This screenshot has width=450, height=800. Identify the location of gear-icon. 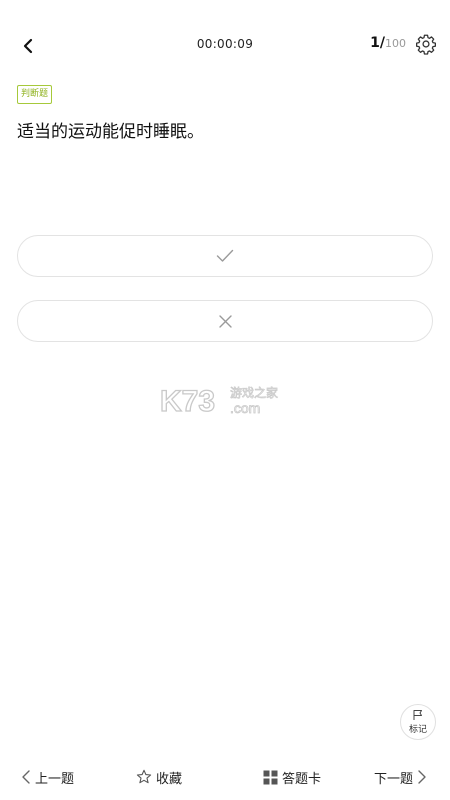
(426, 44).